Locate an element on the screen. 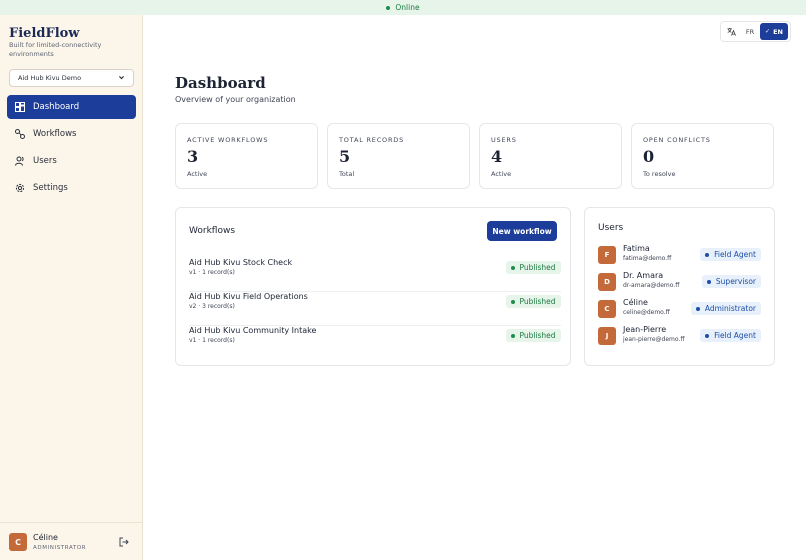  users-icon is located at coordinates (20, 161).